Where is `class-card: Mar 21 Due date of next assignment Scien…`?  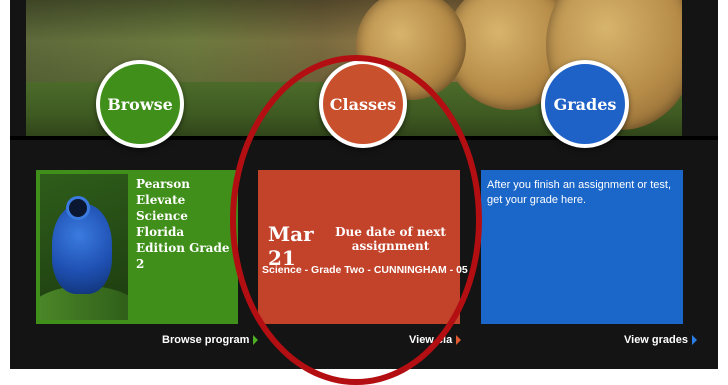 class-card: Mar 21 Due date of next assignment Scien… is located at coordinates (363, 247).